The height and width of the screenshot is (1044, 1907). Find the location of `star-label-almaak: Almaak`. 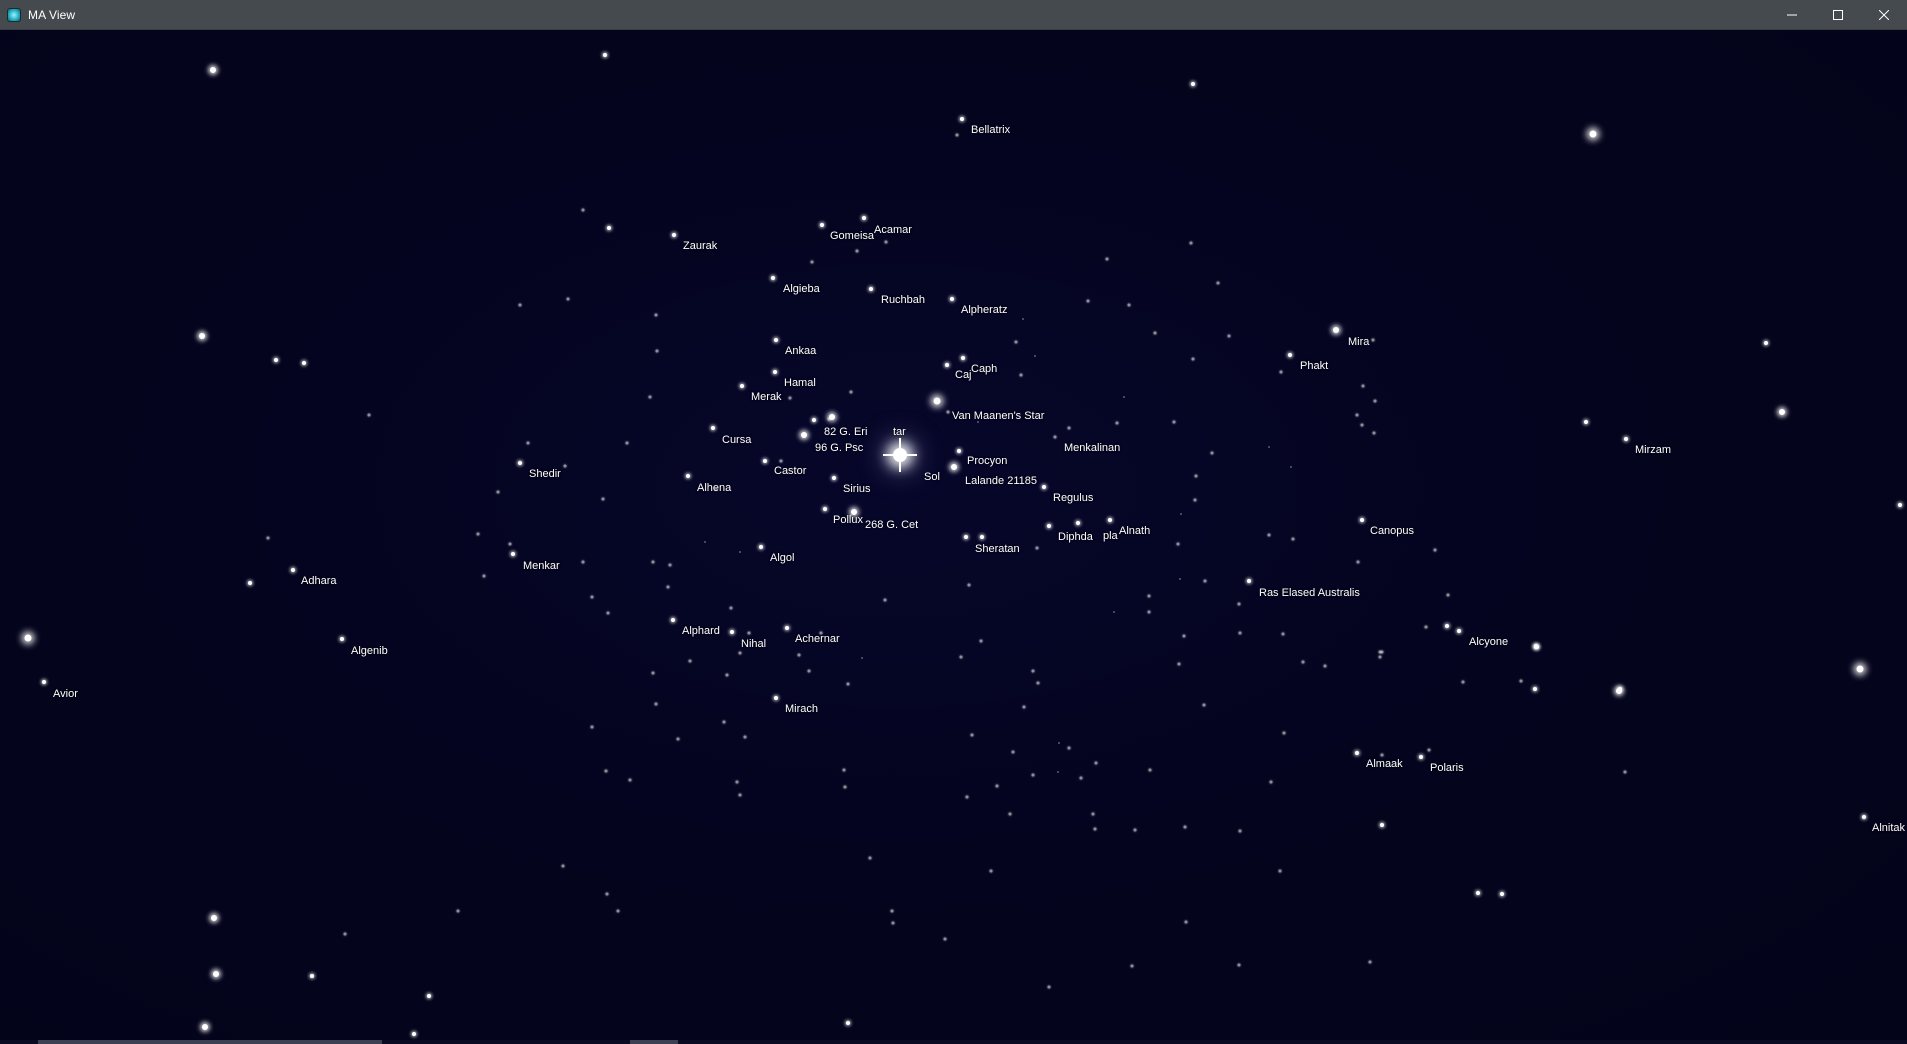

star-label-almaak: Almaak is located at coordinates (1384, 764).